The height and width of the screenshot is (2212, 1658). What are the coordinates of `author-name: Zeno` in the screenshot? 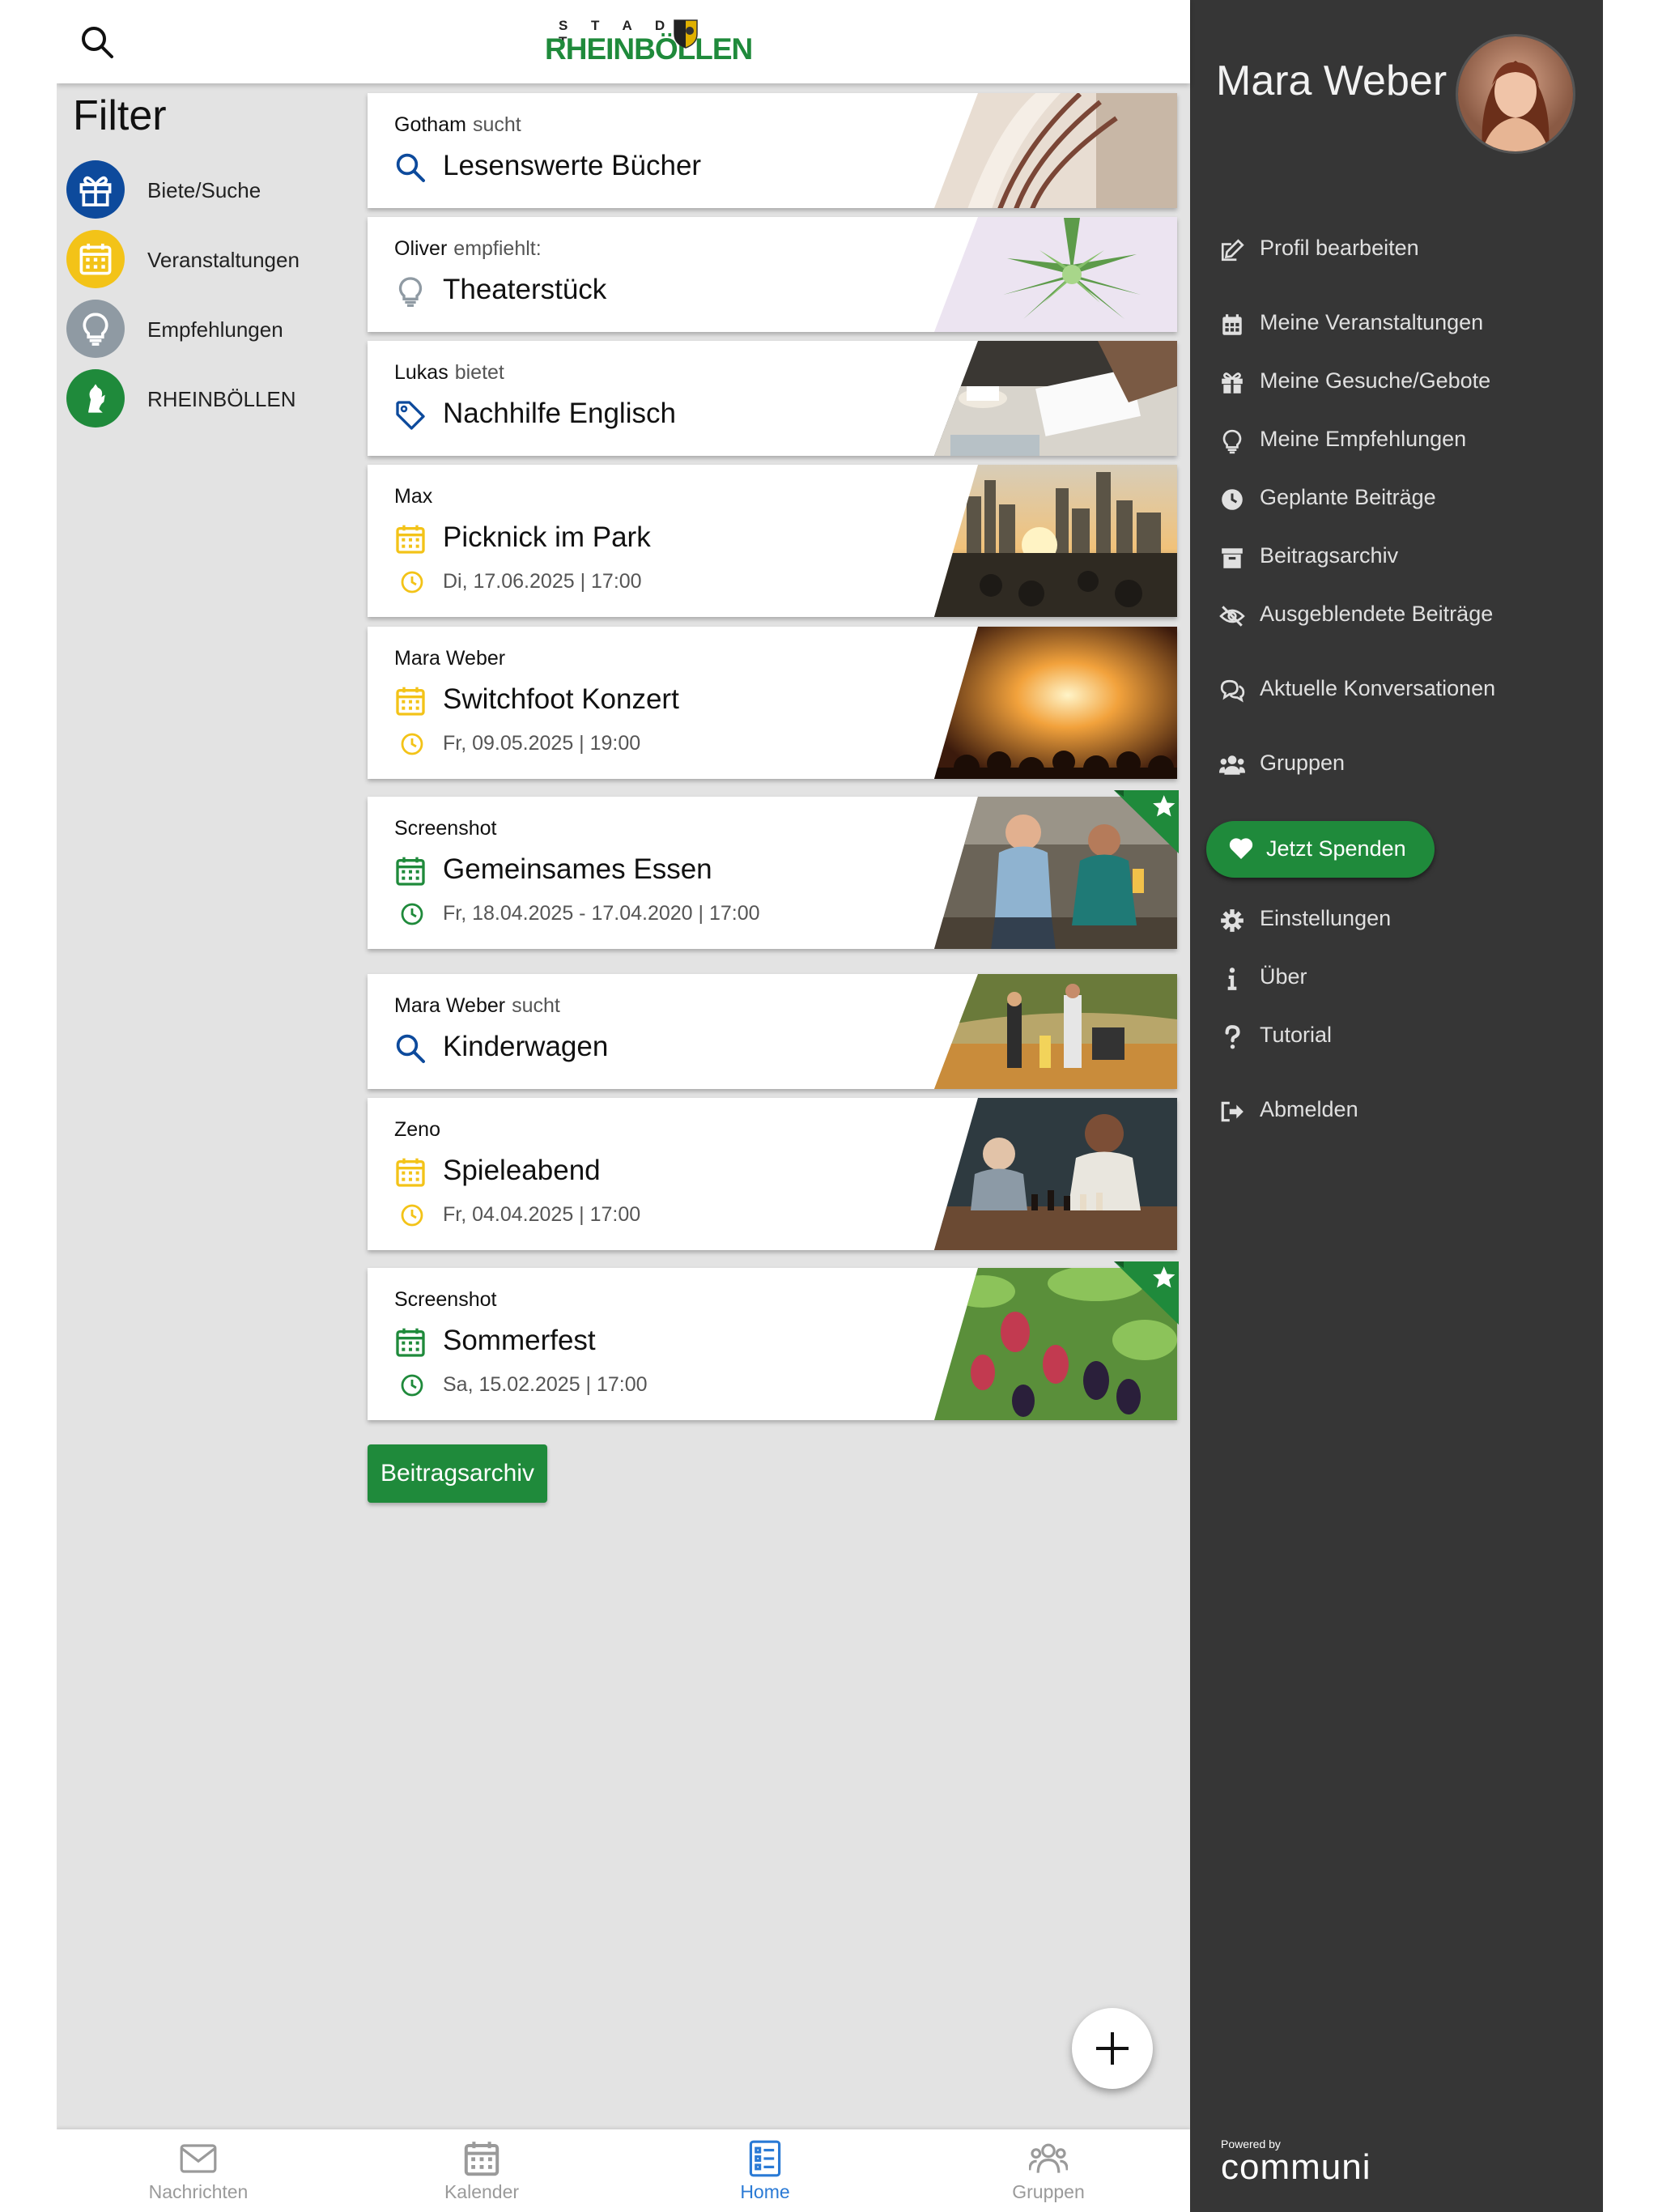 It's located at (417, 1129).